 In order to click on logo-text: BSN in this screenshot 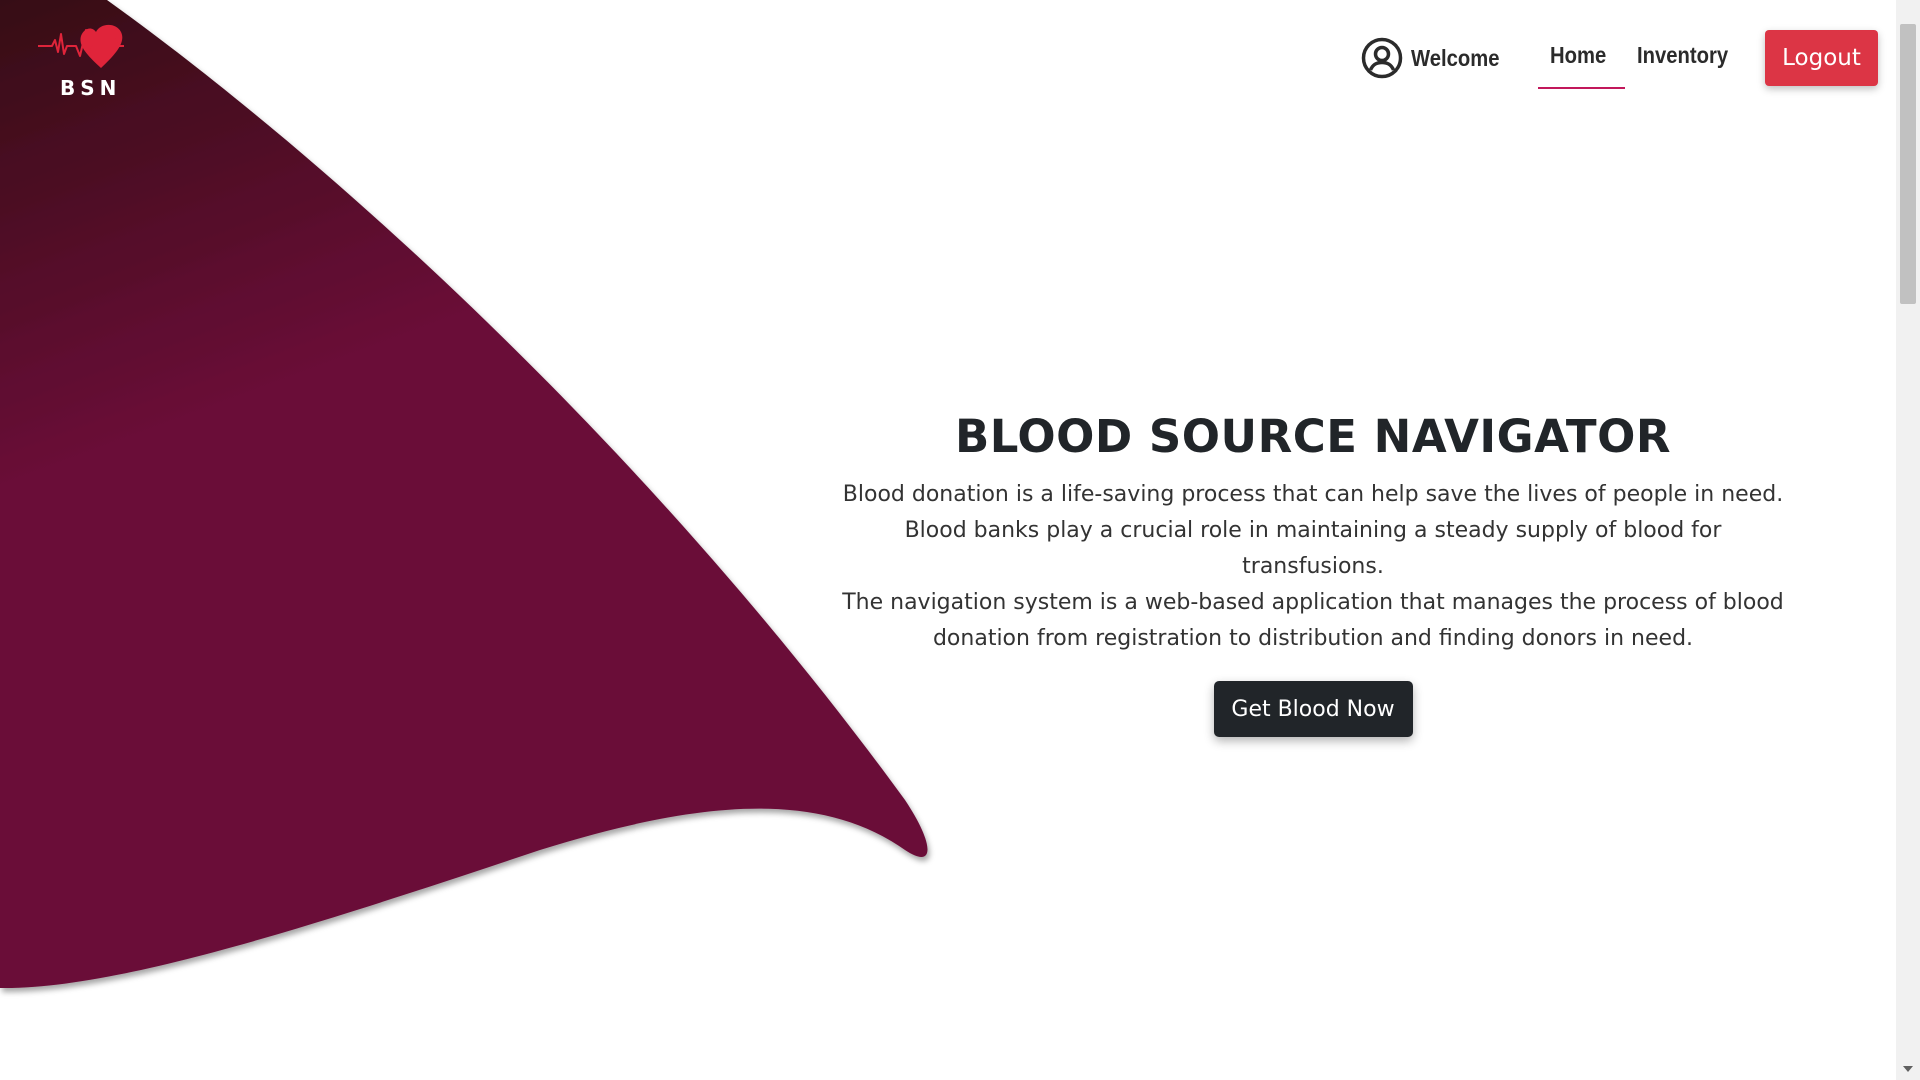, I will do `click(91, 88)`.